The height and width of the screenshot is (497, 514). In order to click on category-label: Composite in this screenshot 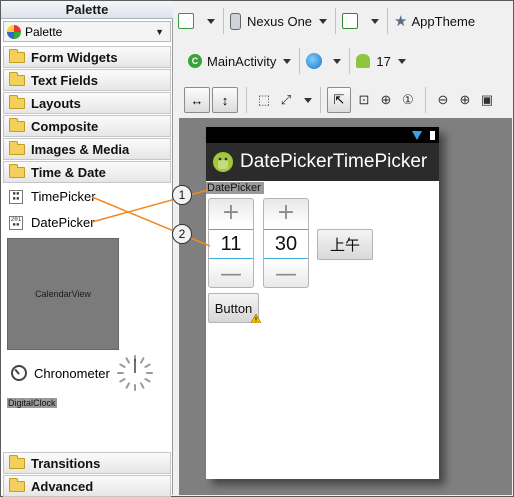, I will do `click(65, 126)`.